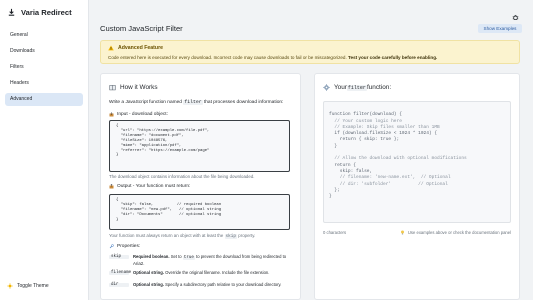  Describe the element at coordinates (111, 246) in the screenshot. I see `wrench-icon` at that location.